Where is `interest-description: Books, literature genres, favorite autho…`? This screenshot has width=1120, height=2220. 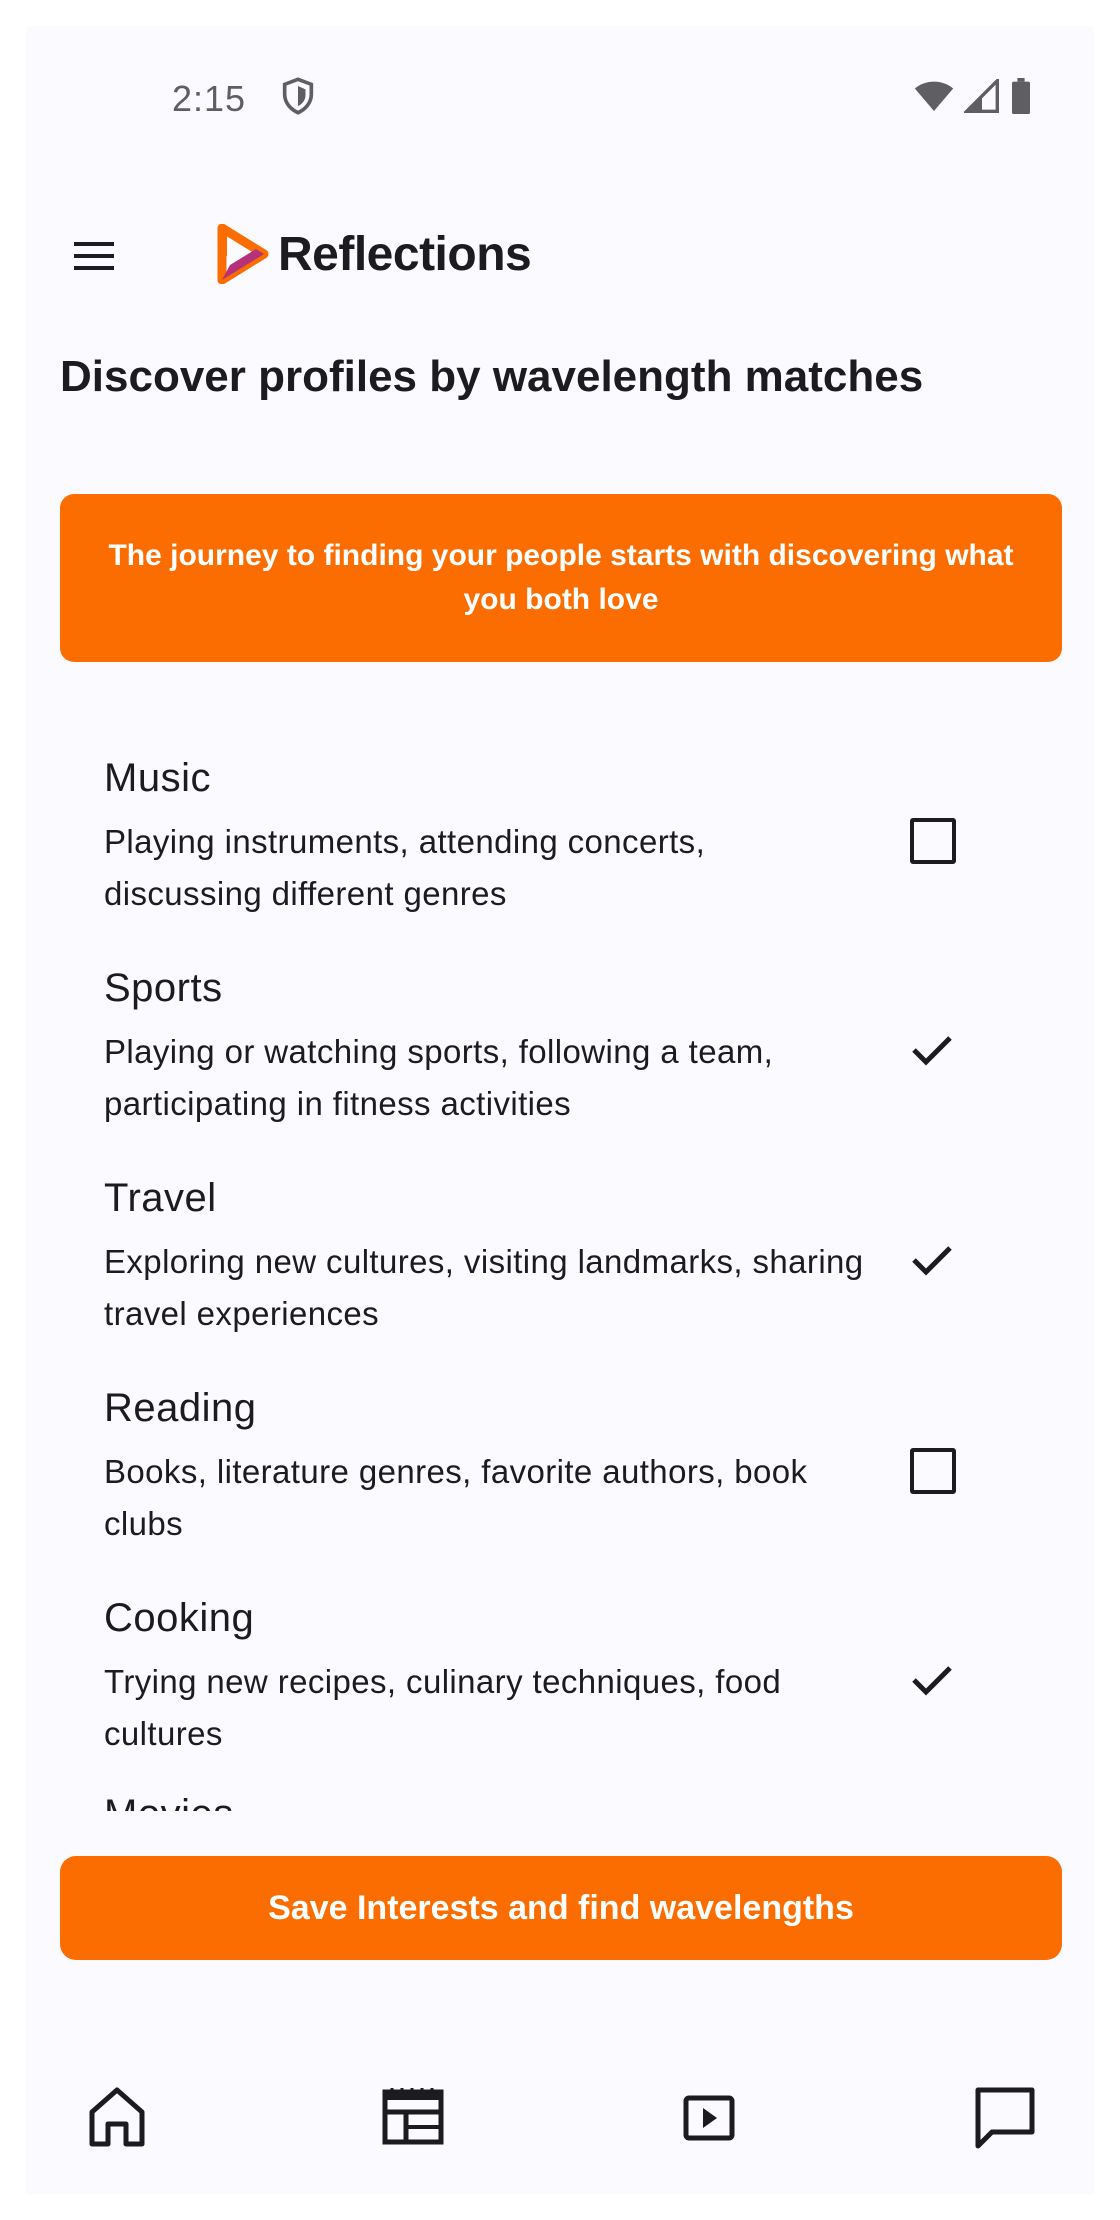
interest-description: Books, literature genres, favorite autho… is located at coordinates (456, 1497).